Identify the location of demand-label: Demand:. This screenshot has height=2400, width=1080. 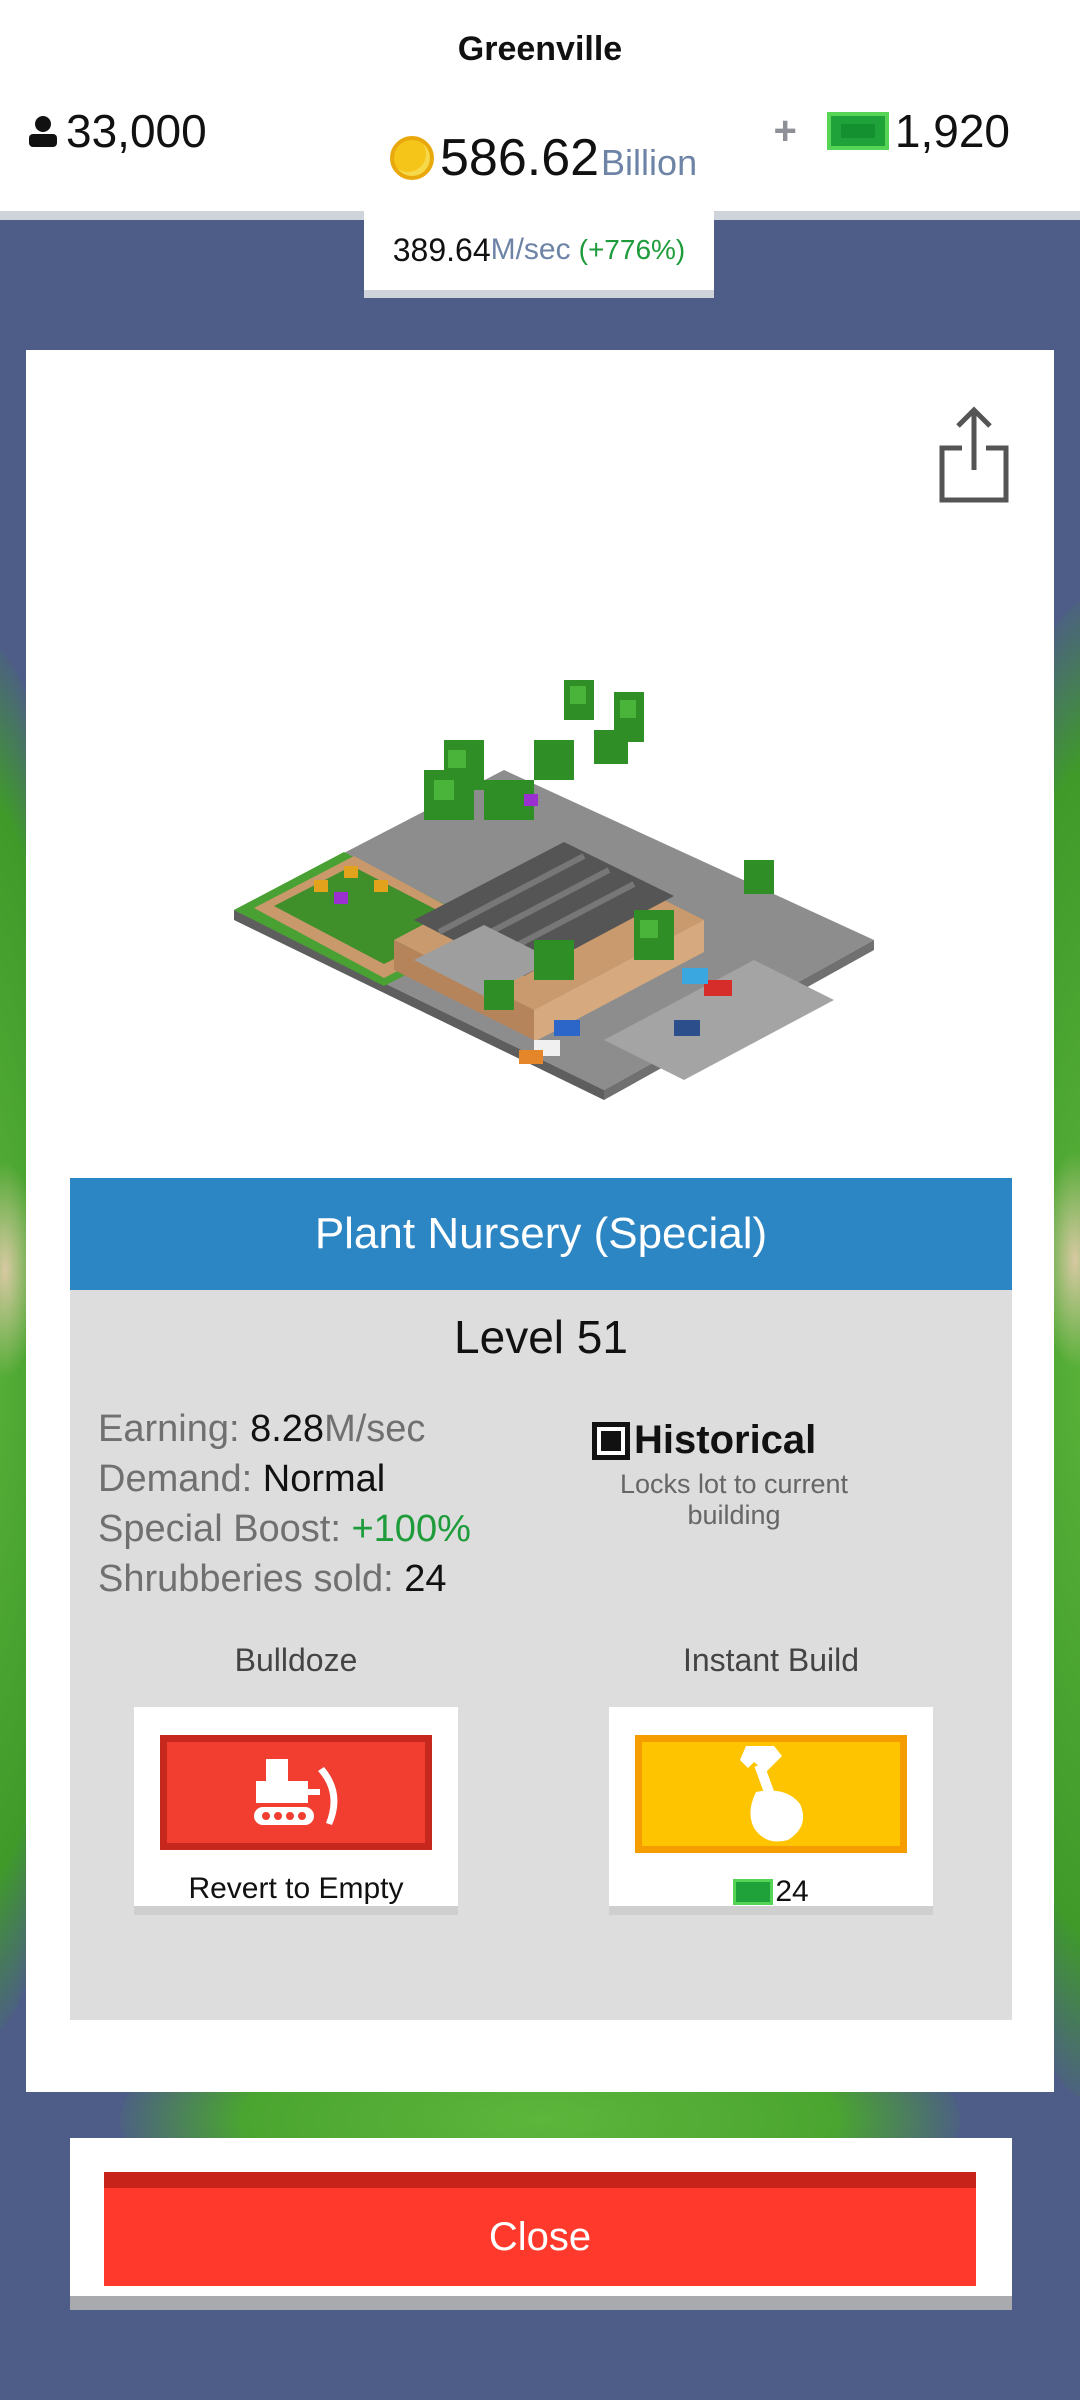
(180, 1479).